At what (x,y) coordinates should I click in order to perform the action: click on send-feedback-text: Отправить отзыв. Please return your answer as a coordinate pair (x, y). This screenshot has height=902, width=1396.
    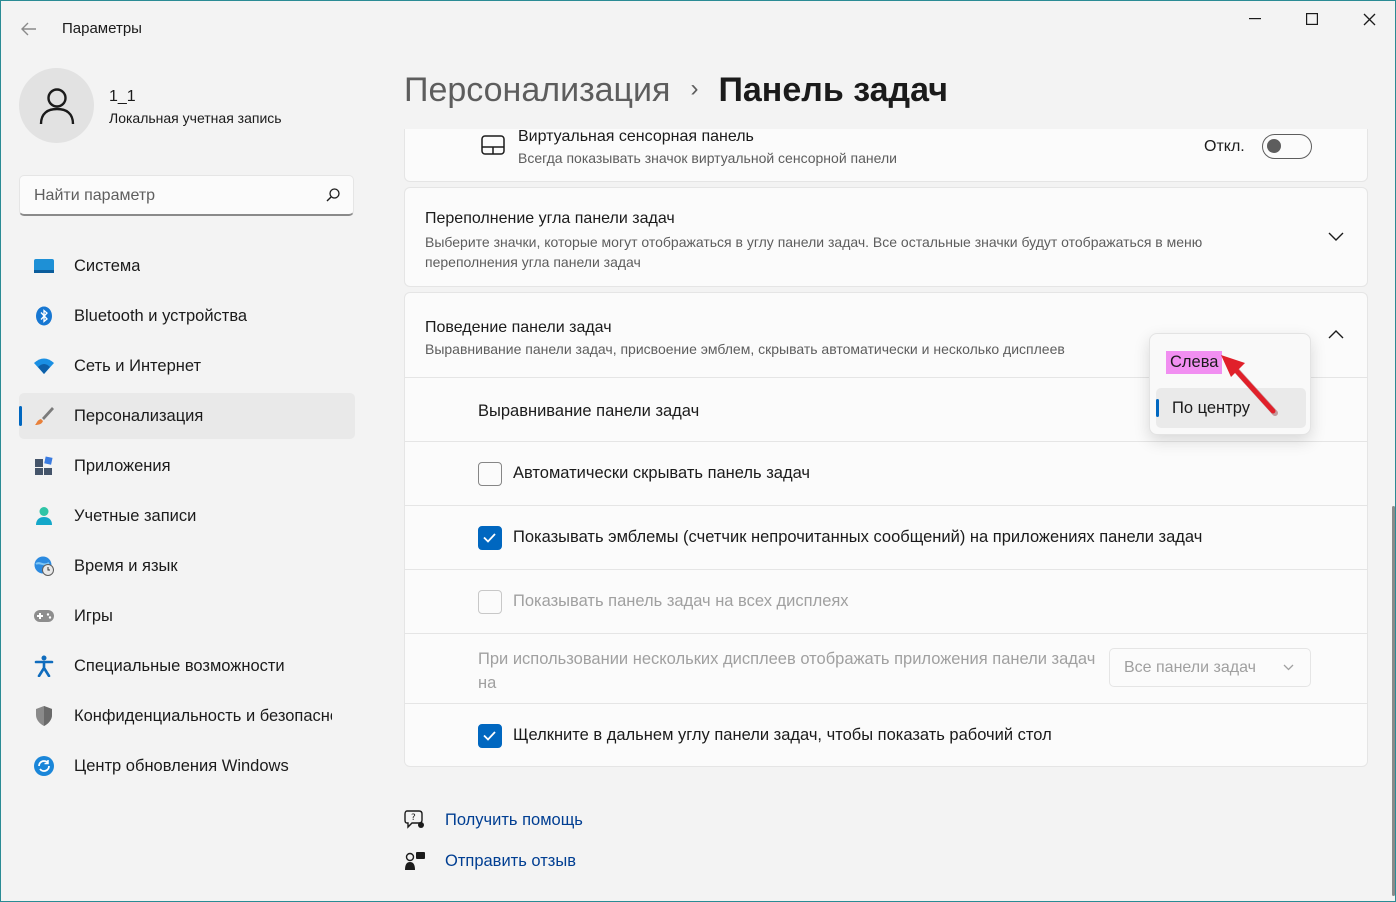
    Looking at the image, I should click on (510, 861).